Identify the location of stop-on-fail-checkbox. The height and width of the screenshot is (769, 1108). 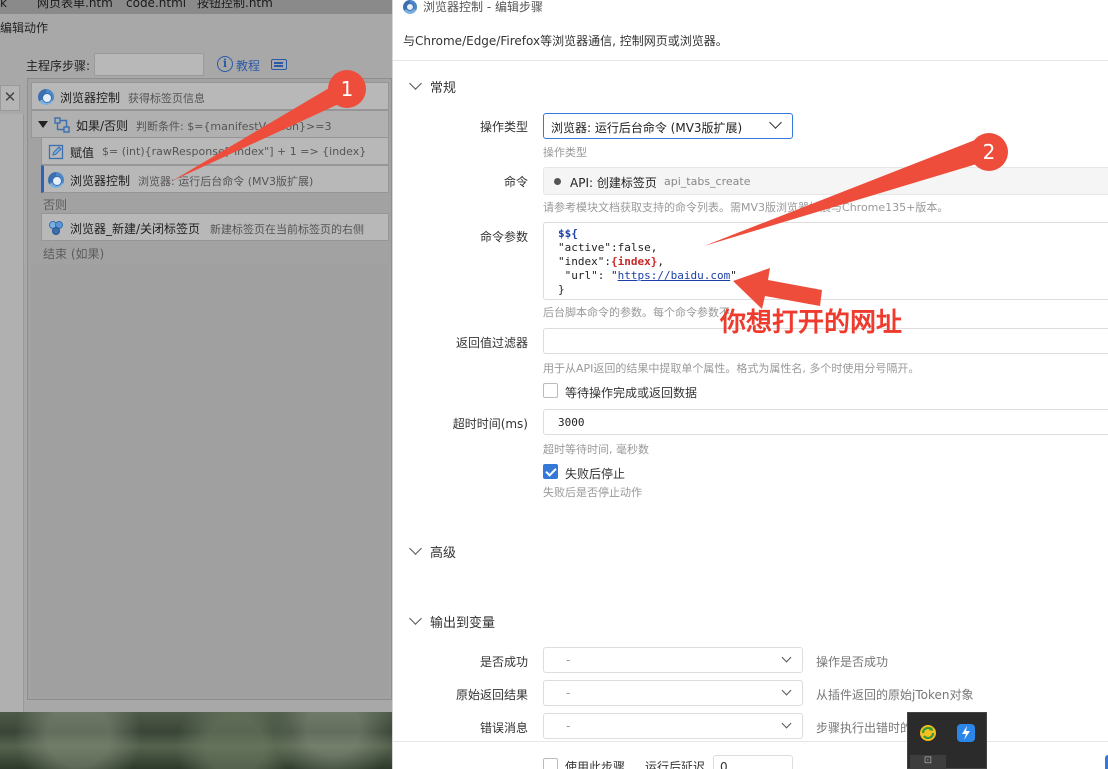
(550, 471).